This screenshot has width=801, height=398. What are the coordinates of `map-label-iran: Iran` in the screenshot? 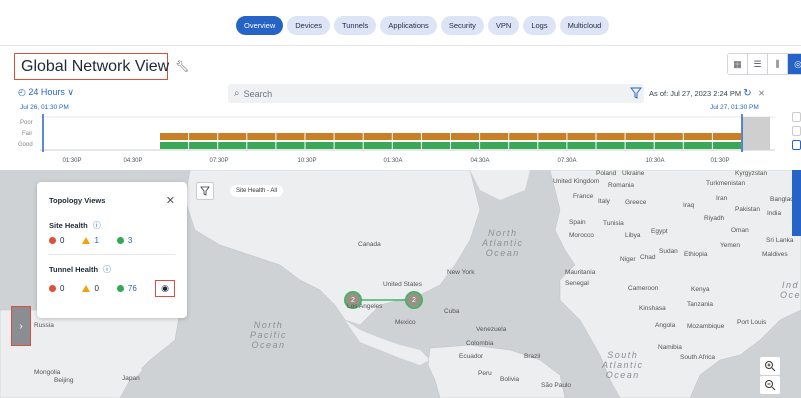 It's located at (722, 198).